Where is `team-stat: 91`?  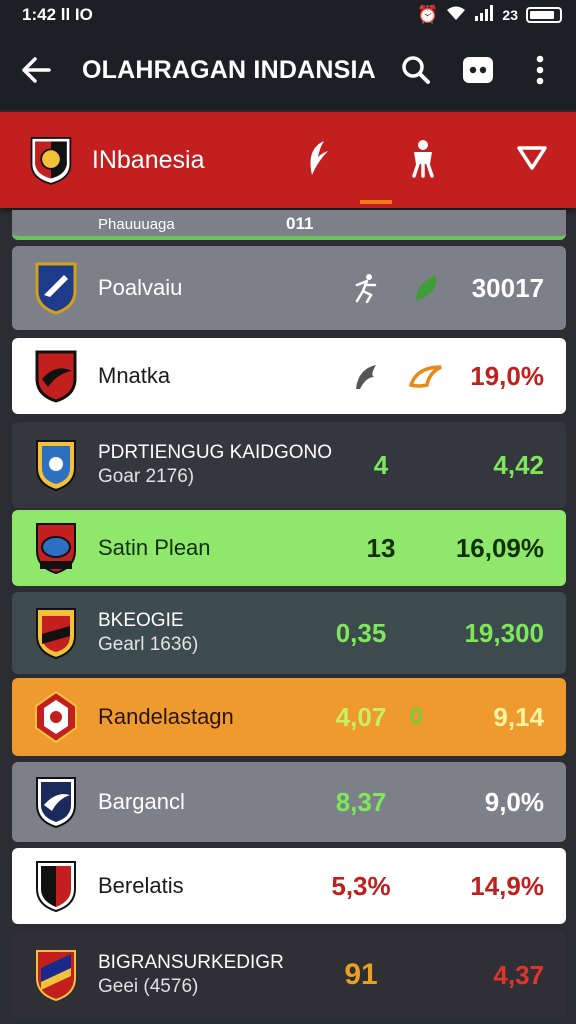 team-stat: 91 is located at coordinates (361, 974).